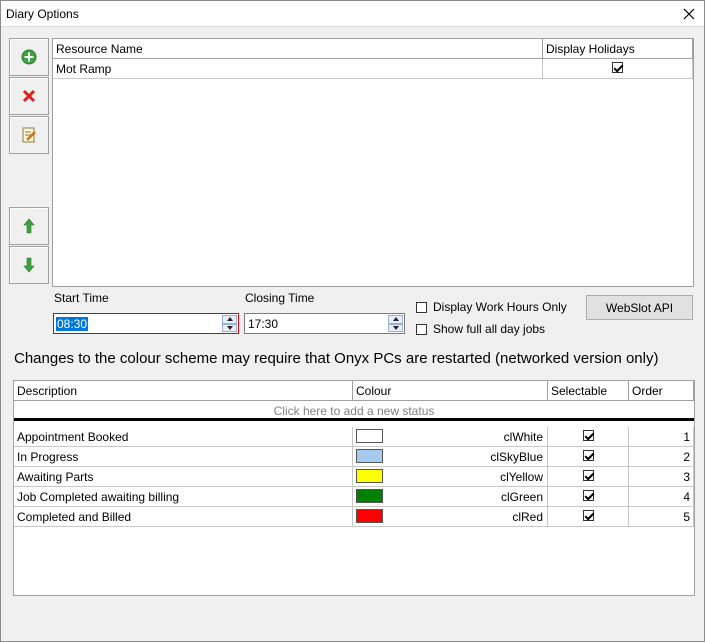  I want to click on add-resource-button, so click(29, 57).